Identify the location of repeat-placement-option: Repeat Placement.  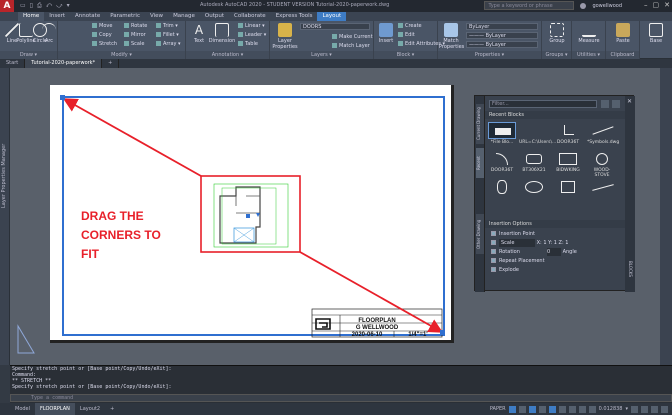
(518, 261).